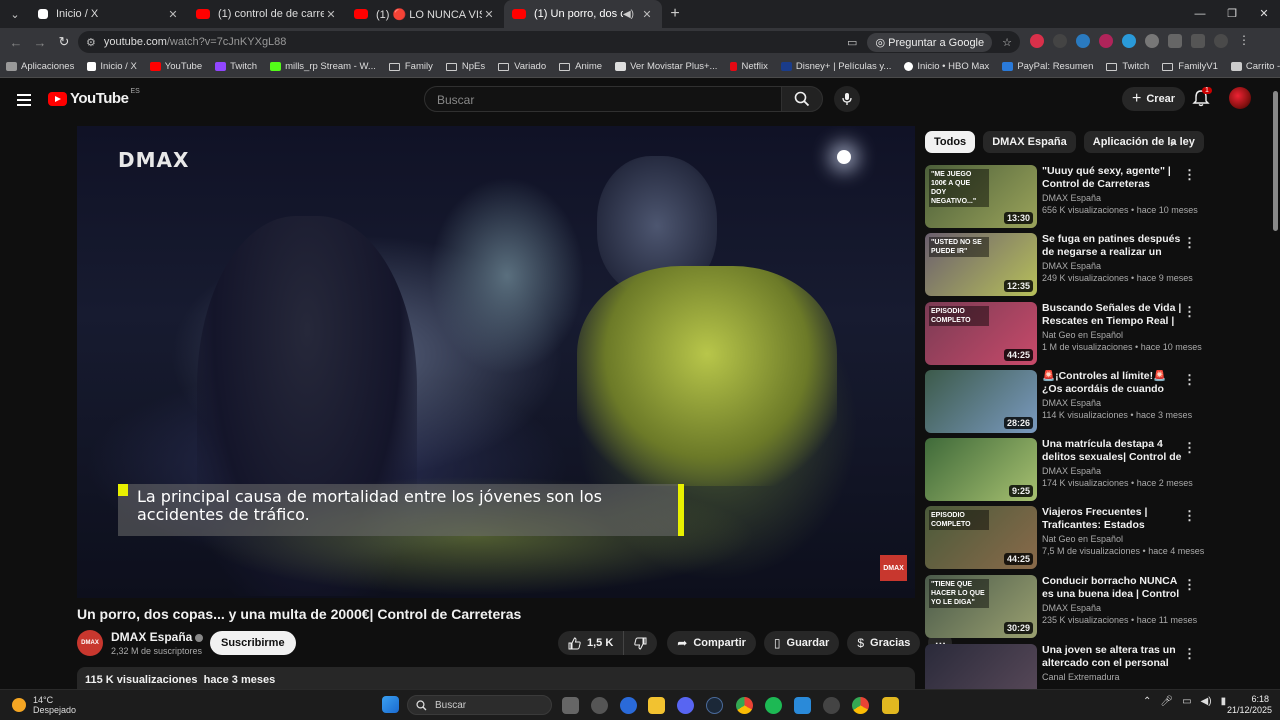 Image resolution: width=1280 pixels, height=720 pixels. What do you see at coordinates (1037, 41) in the screenshot?
I see `extension-red-icon` at bounding box center [1037, 41].